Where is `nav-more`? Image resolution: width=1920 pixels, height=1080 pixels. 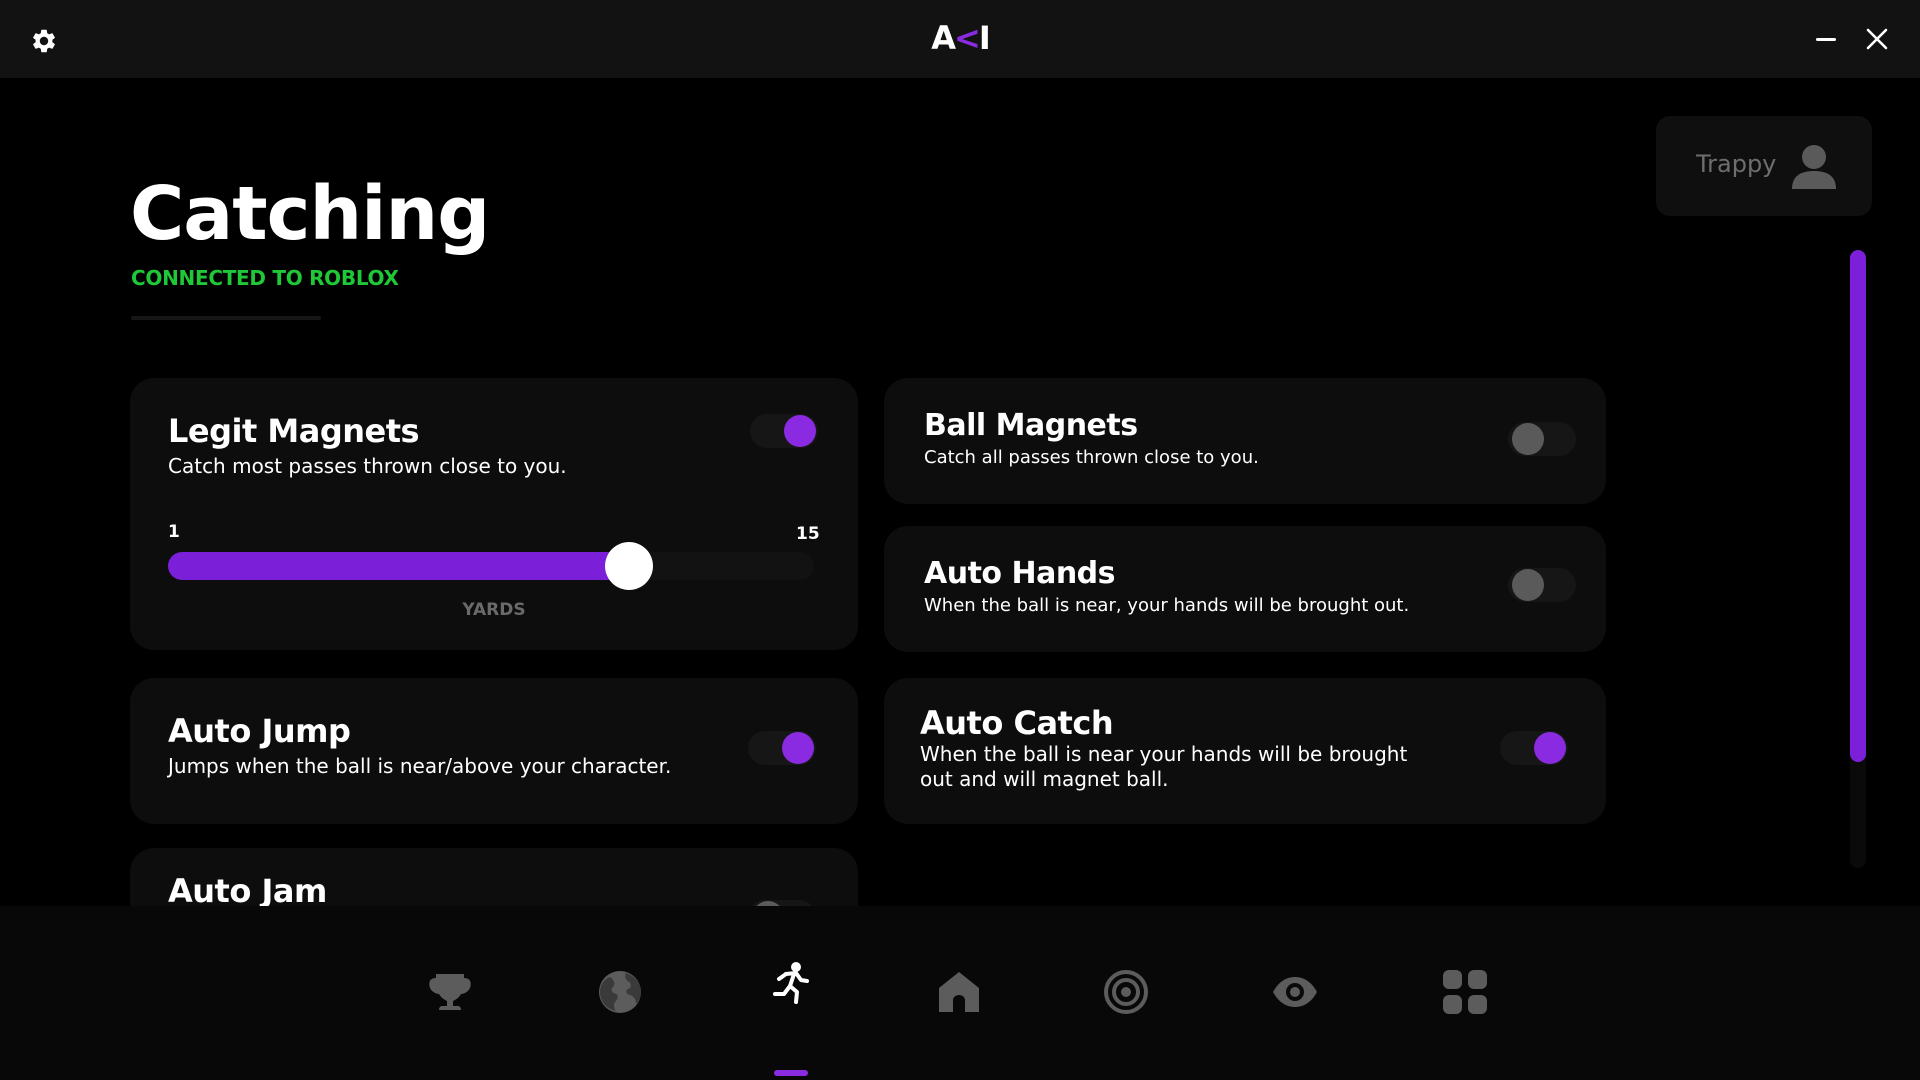 nav-more is located at coordinates (1465, 992).